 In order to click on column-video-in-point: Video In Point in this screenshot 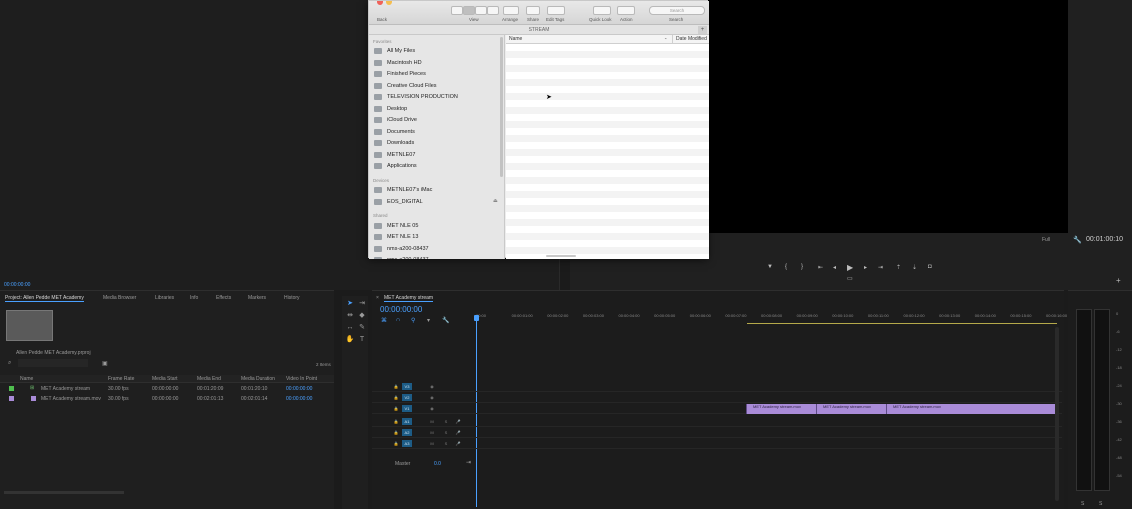, I will do `click(301, 379)`.